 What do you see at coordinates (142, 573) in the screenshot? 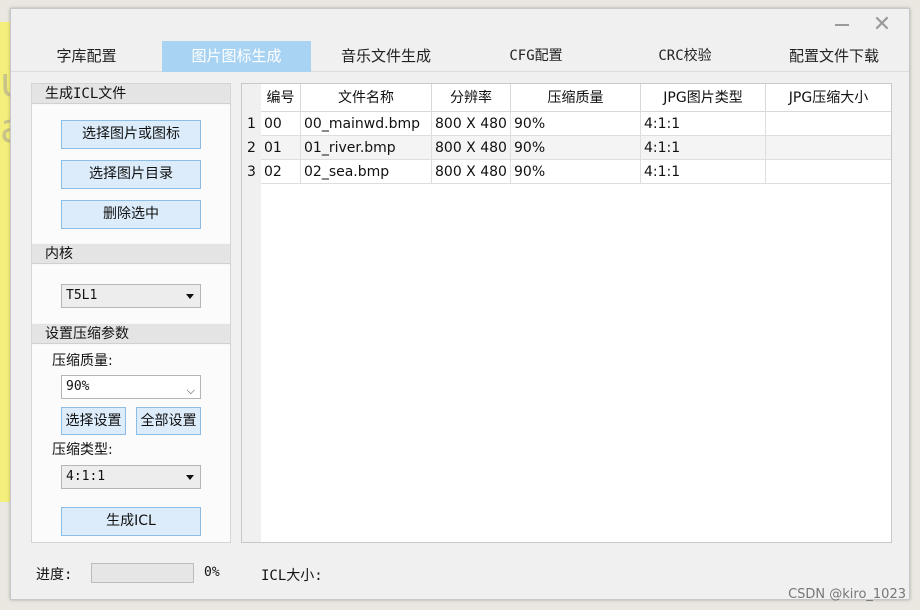
I see `progress-bar` at bounding box center [142, 573].